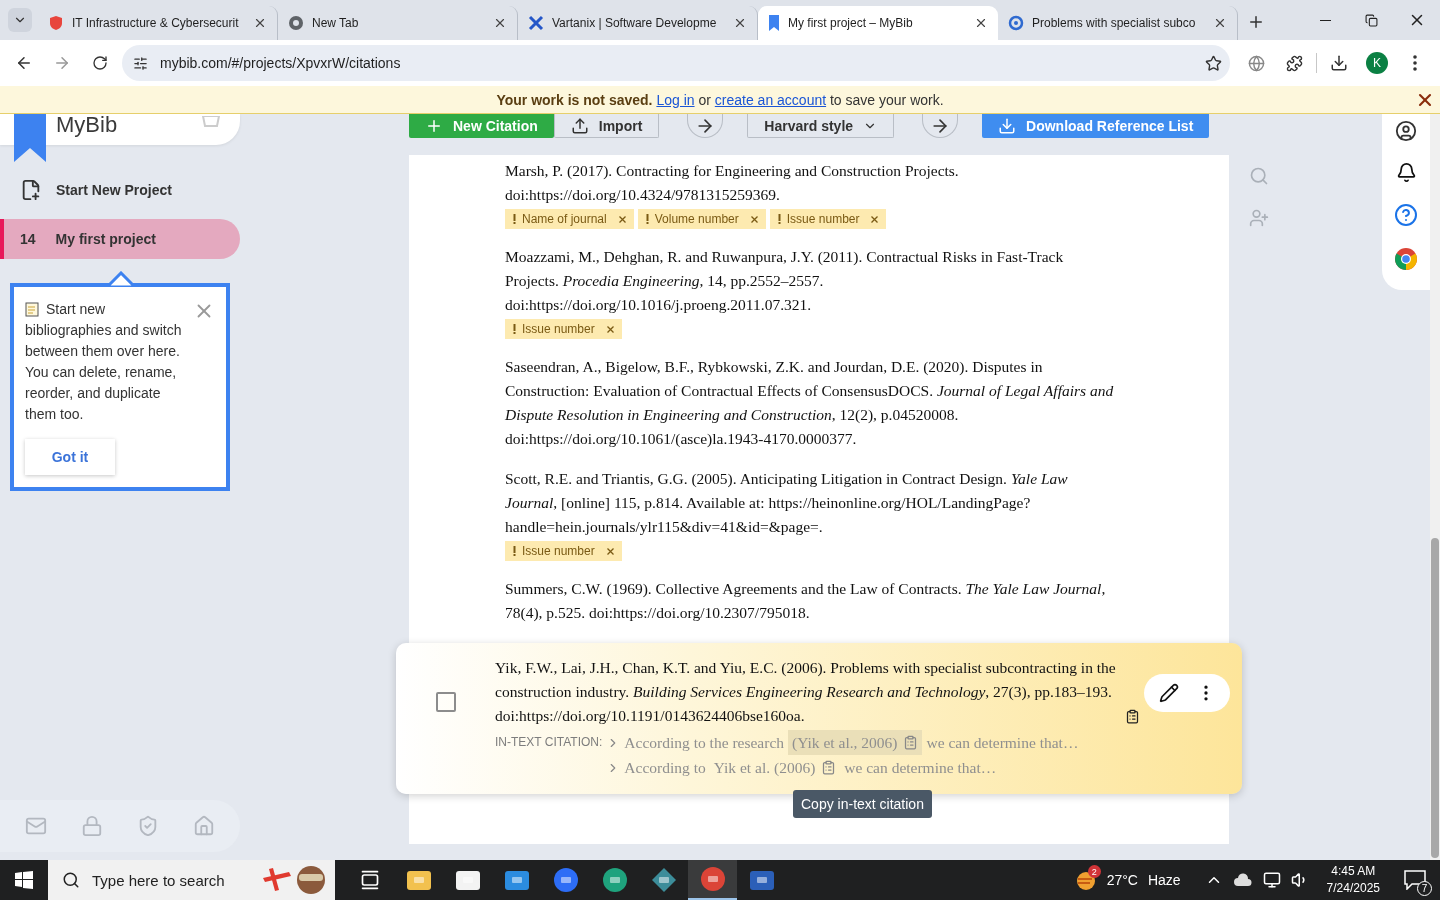 This screenshot has height=900, width=1440. What do you see at coordinates (116, 190) in the screenshot?
I see `new-project-button: Start New Project` at bounding box center [116, 190].